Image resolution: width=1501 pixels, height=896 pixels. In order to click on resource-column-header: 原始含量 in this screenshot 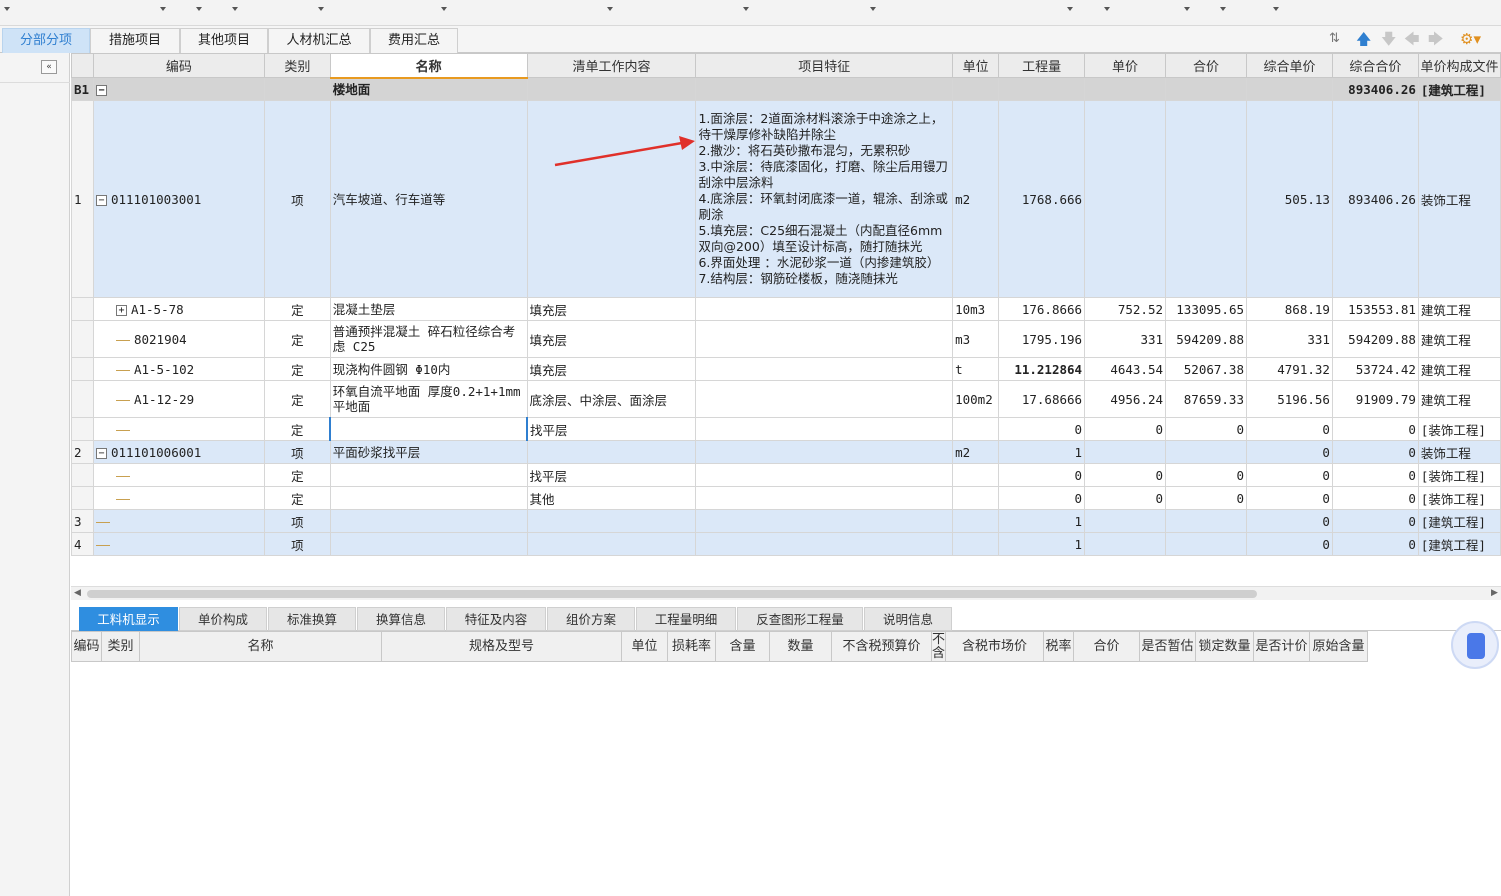, I will do `click(1339, 646)`.